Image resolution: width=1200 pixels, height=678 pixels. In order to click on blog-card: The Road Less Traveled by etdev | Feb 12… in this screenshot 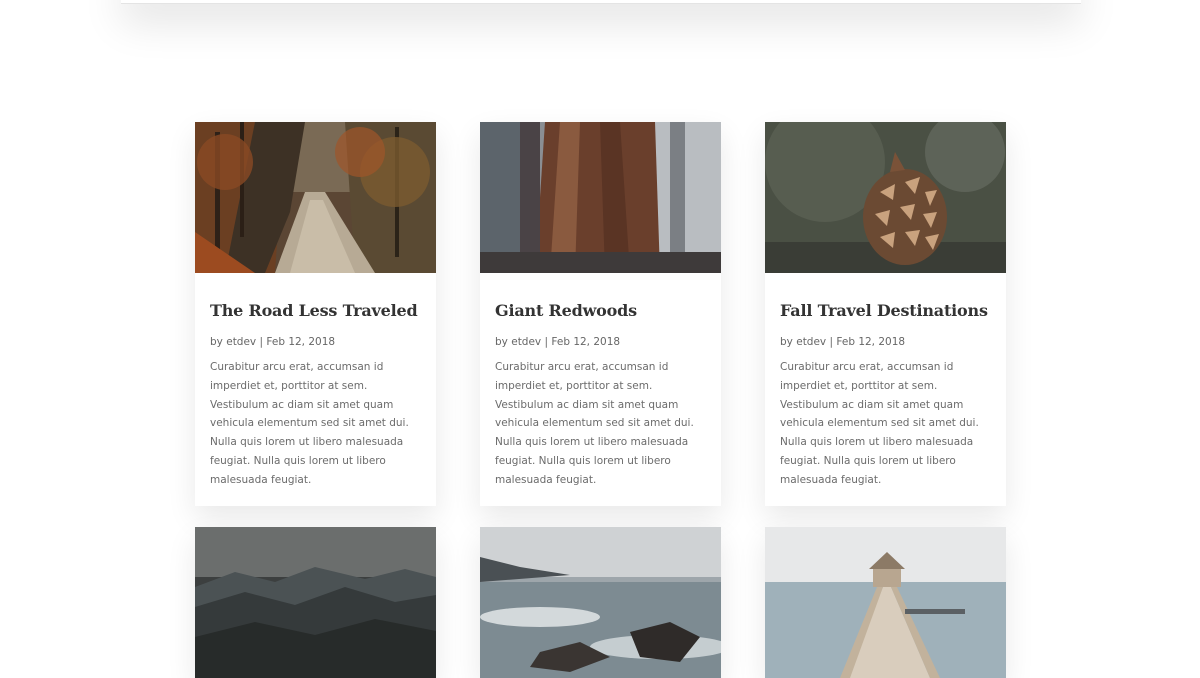, I will do `click(315, 314)`.